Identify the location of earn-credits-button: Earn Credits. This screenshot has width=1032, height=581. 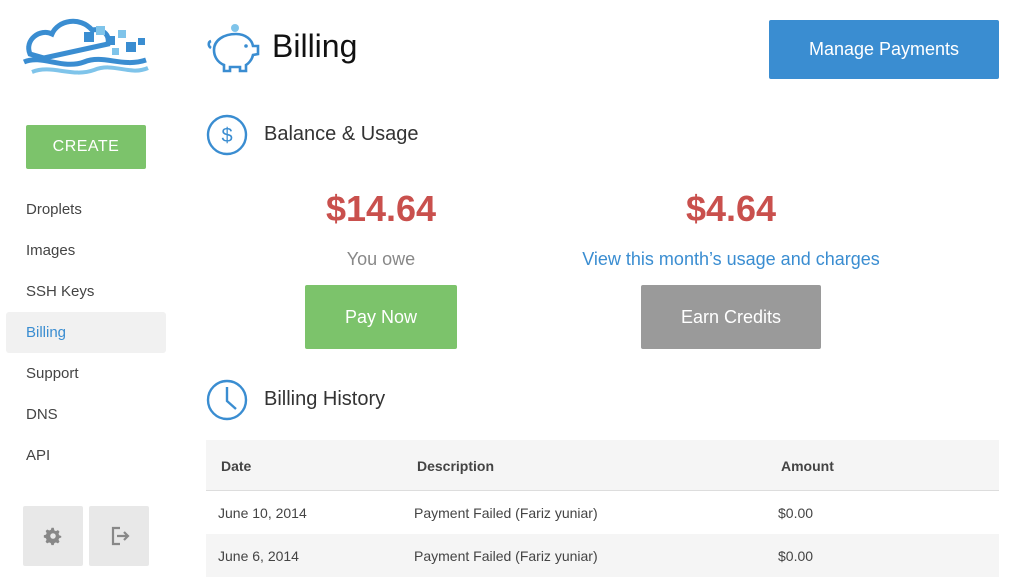
(731, 317).